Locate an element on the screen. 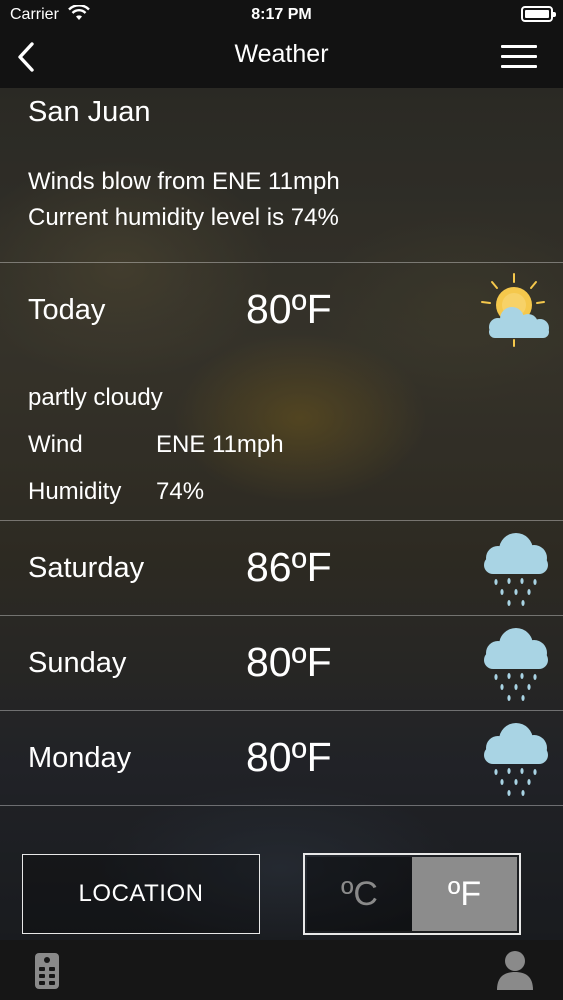  forecast-day-label: Saturday is located at coordinates (86, 568).